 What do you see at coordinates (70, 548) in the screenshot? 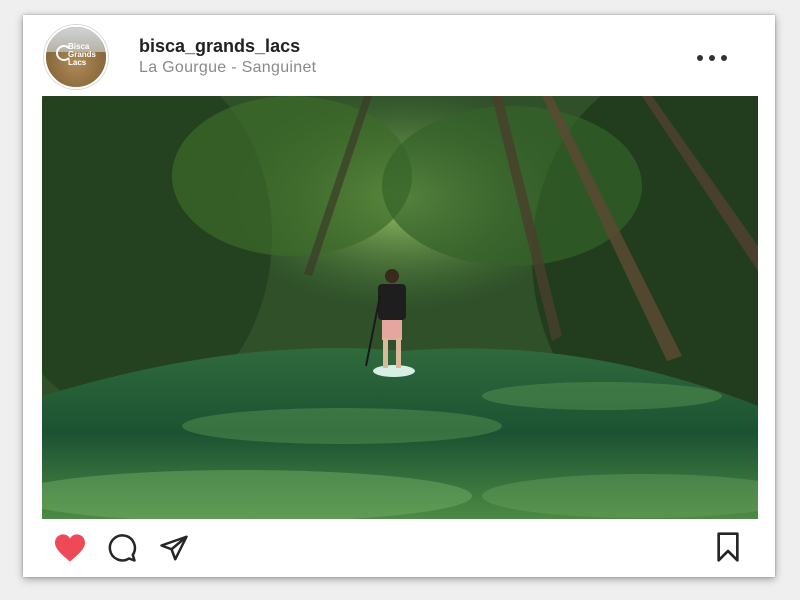
I see `heart-icon` at bounding box center [70, 548].